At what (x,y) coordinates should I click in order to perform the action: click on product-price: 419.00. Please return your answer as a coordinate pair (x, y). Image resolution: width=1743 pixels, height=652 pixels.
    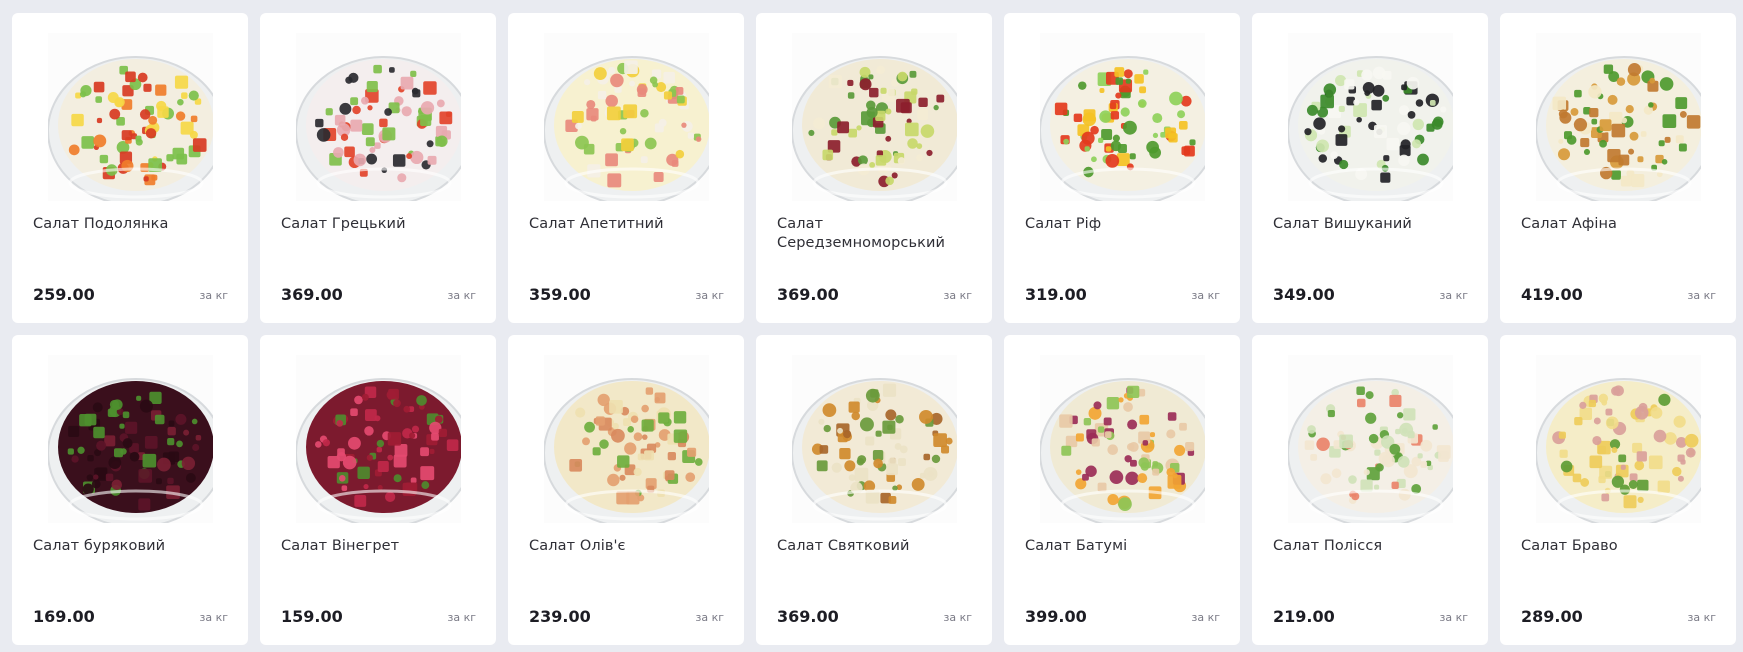
    Looking at the image, I should click on (1552, 294).